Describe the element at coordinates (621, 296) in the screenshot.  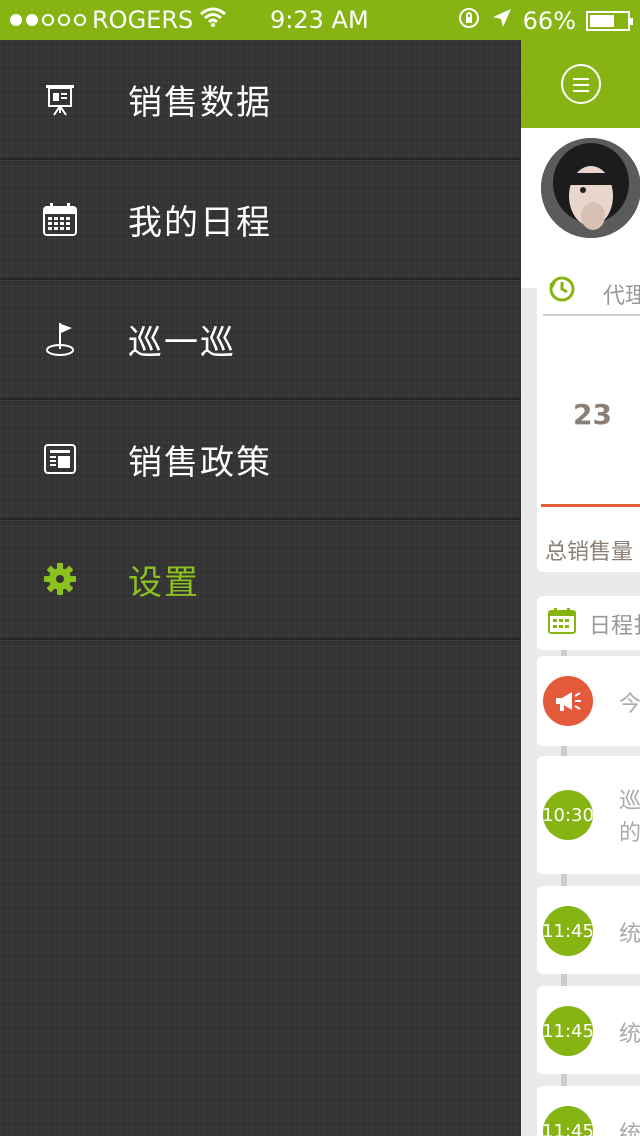
I see `card-title: 代理铂` at that location.